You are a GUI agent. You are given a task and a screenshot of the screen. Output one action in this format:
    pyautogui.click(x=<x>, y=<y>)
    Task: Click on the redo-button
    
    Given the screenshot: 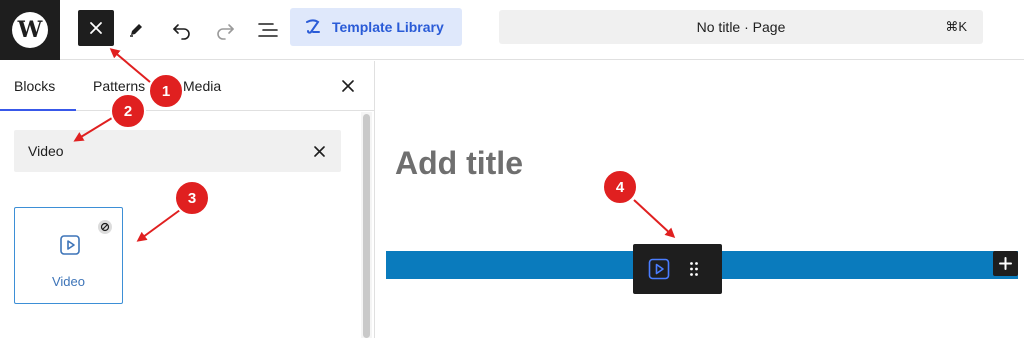 What is the action you would take?
    pyautogui.click(x=225, y=30)
    